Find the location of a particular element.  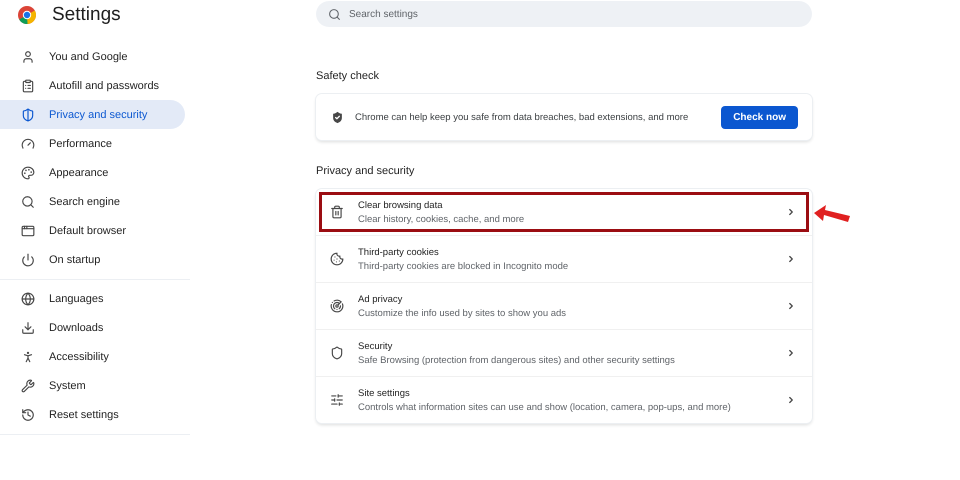

sidebar-item: Appearance is located at coordinates (92, 172).